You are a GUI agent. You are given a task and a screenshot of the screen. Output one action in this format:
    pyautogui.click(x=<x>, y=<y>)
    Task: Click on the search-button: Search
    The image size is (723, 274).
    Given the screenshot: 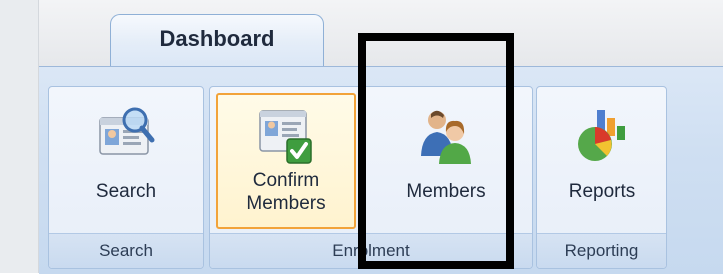 What is the action you would take?
    pyautogui.click(x=126, y=161)
    